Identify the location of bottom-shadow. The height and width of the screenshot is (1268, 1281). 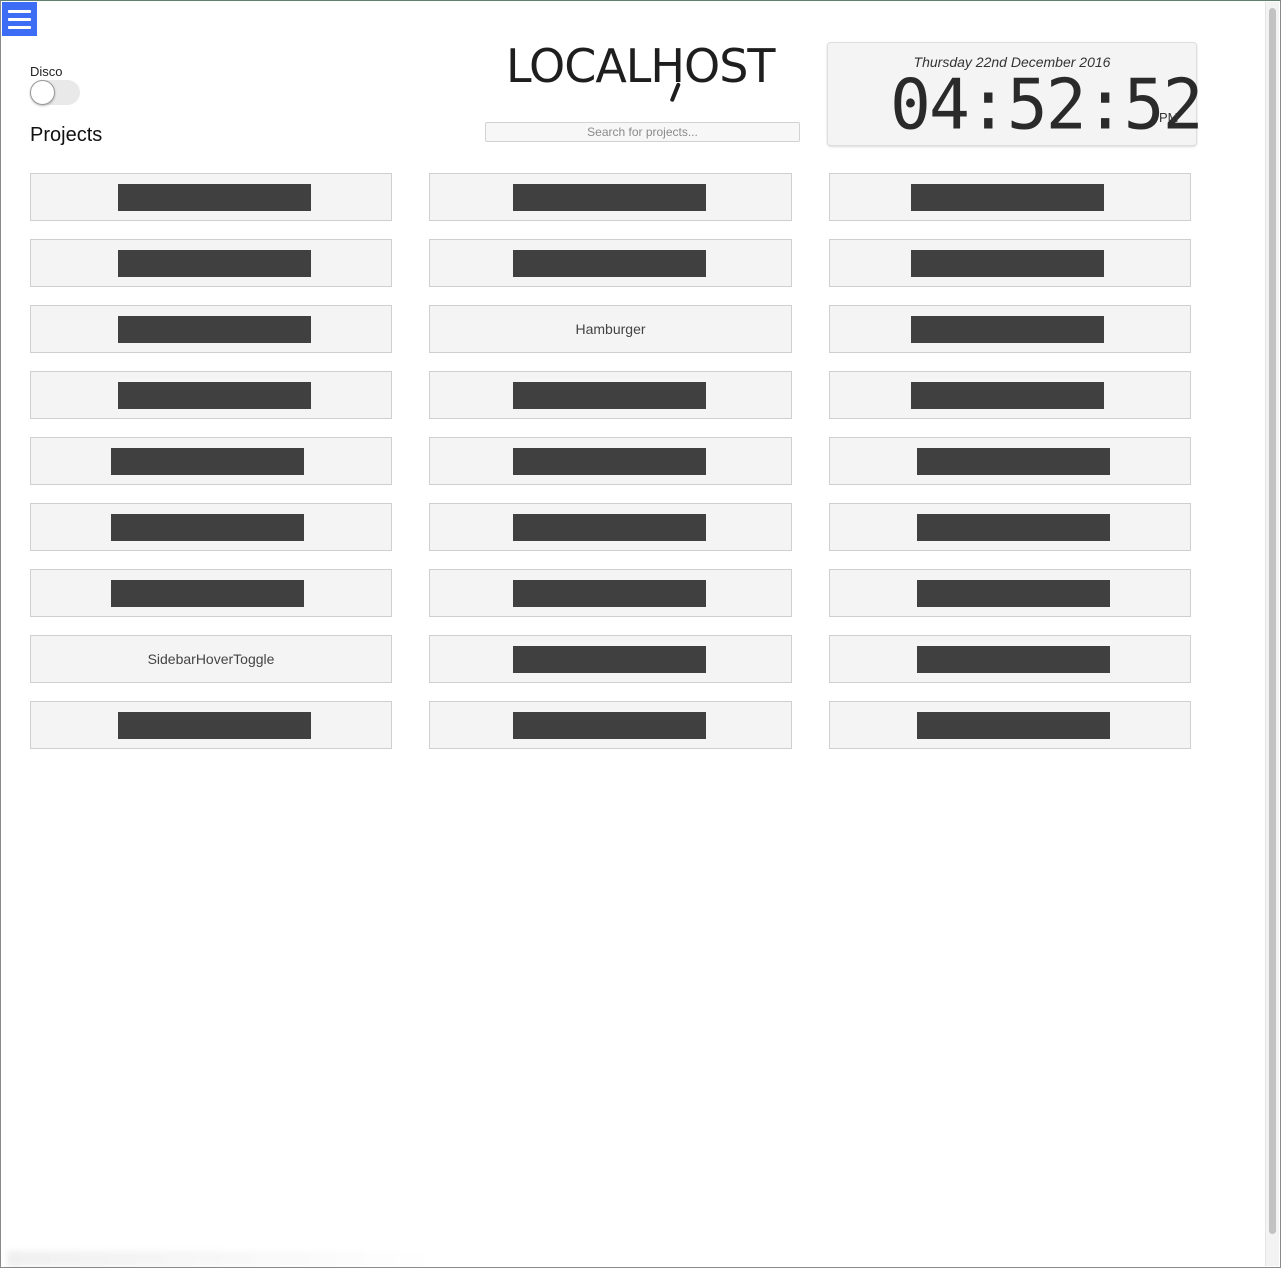
(222, 1259).